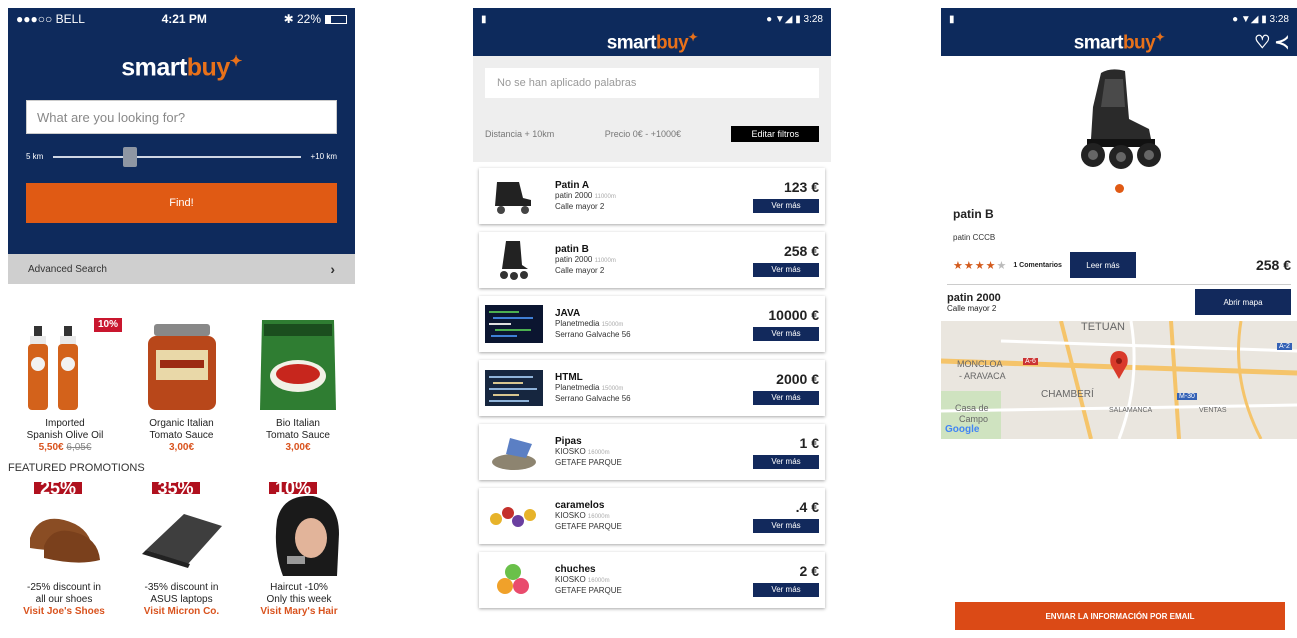 Image resolution: width=1297 pixels, height=638 pixels. Describe the element at coordinates (572, 249) in the screenshot. I see `item-title: patin B` at that location.